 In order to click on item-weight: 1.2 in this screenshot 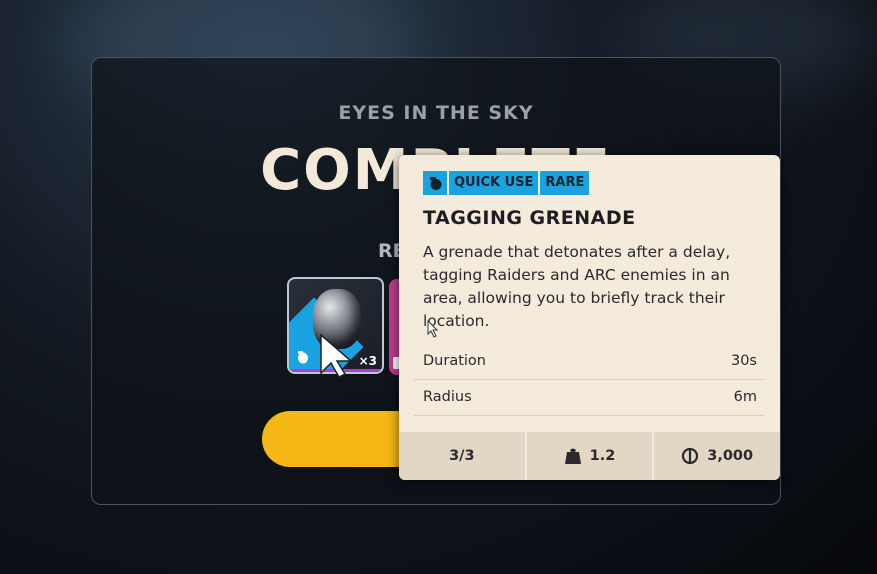, I will do `click(591, 456)`.